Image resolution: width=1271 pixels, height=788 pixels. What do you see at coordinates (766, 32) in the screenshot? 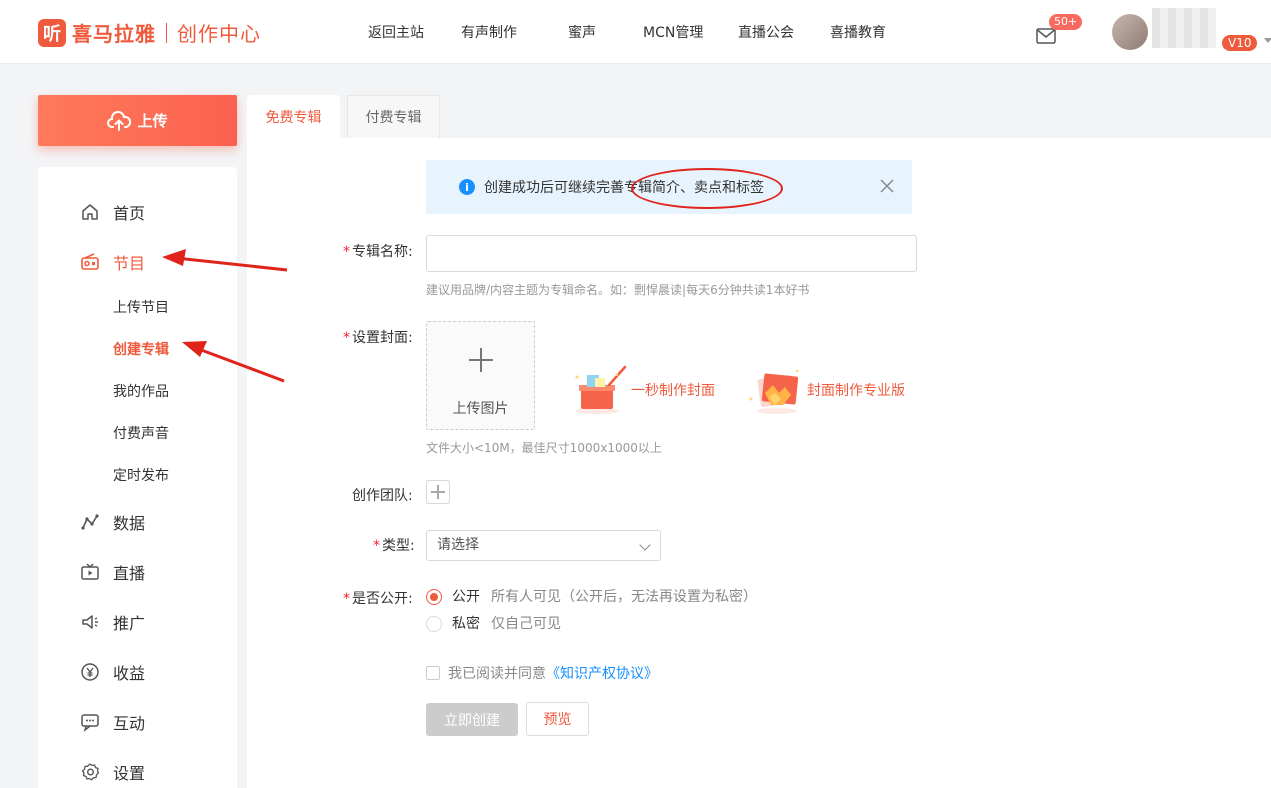
I see `nav-item-live-guild: 直播公会` at bounding box center [766, 32].